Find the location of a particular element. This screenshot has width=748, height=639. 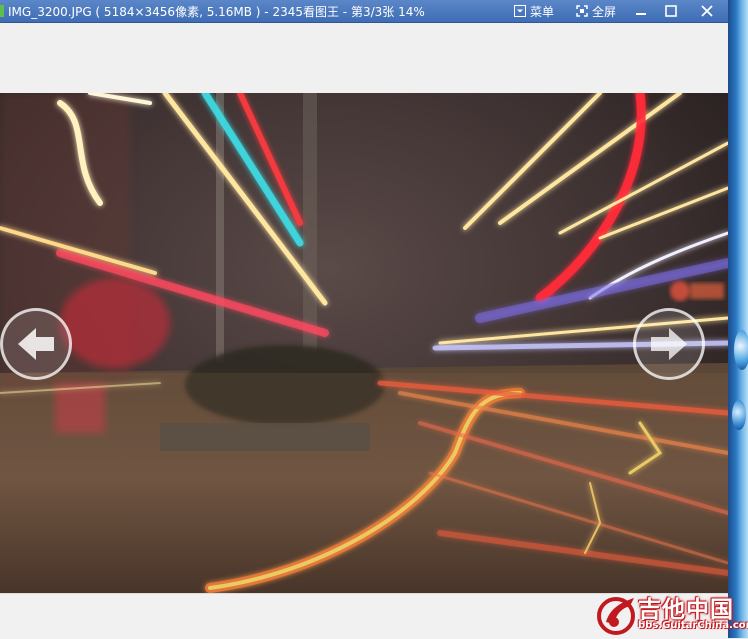

guitar-logo-icon is located at coordinates (616, 616).